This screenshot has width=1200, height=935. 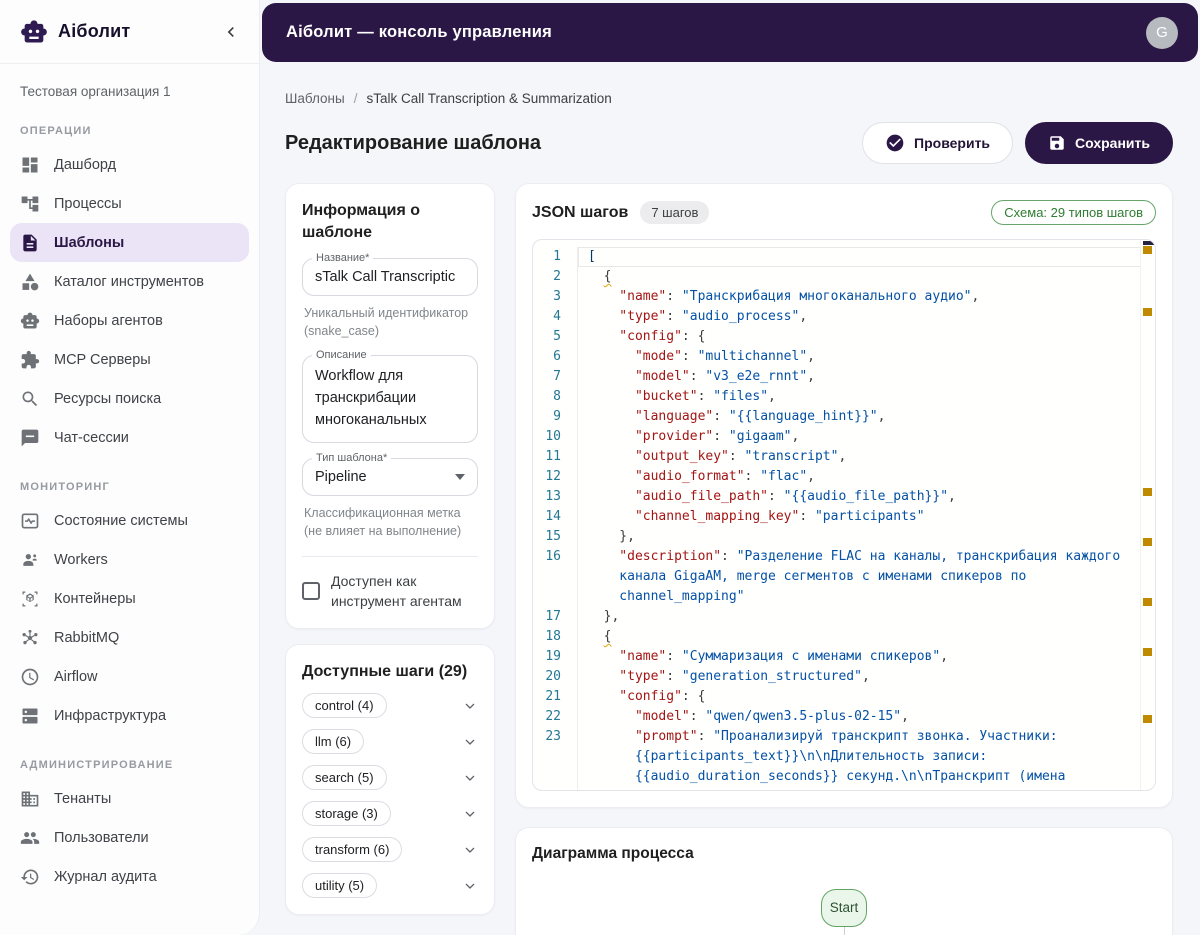 I want to click on sidebar-item: Ресурсы поиска, so click(x=129, y=398).